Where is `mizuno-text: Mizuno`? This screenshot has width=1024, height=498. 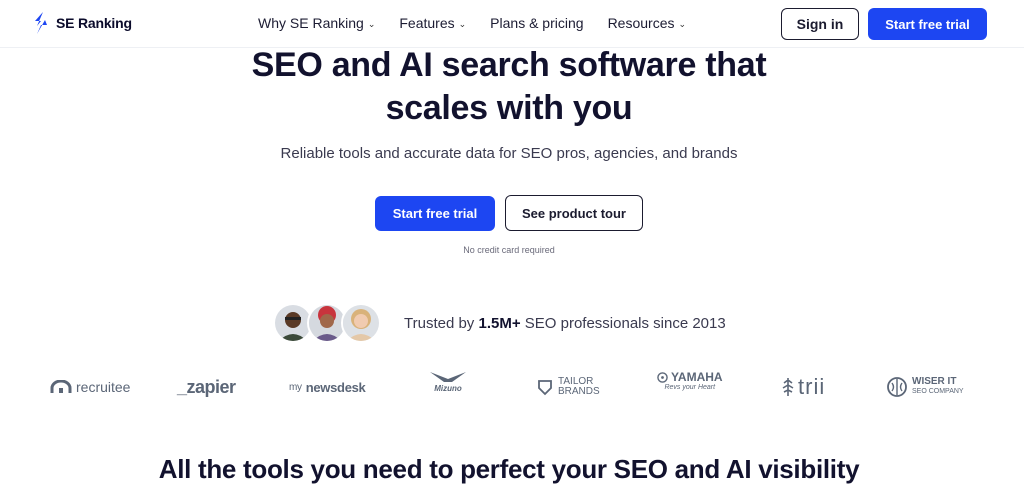
mizuno-text: Mizuno is located at coordinates (448, 388).